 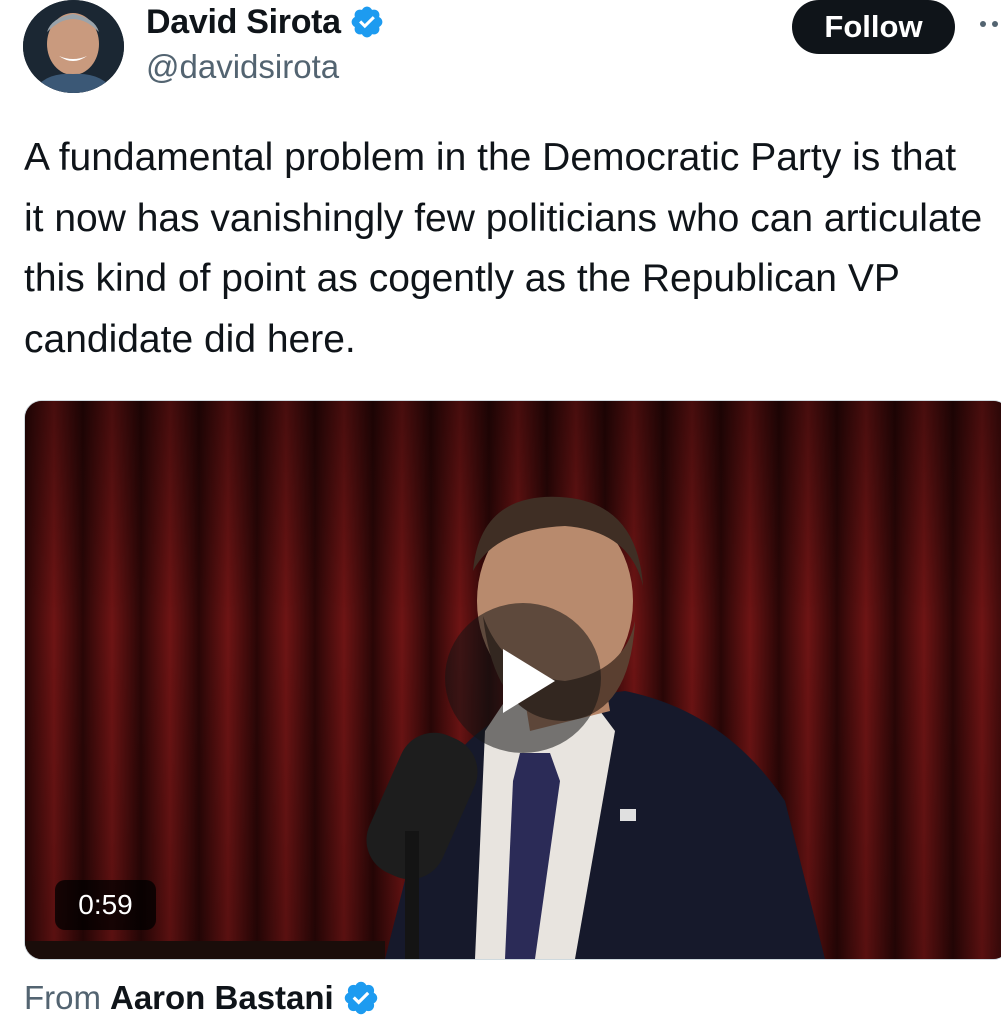 I want to click on play-button, so click(x=523, y=678).